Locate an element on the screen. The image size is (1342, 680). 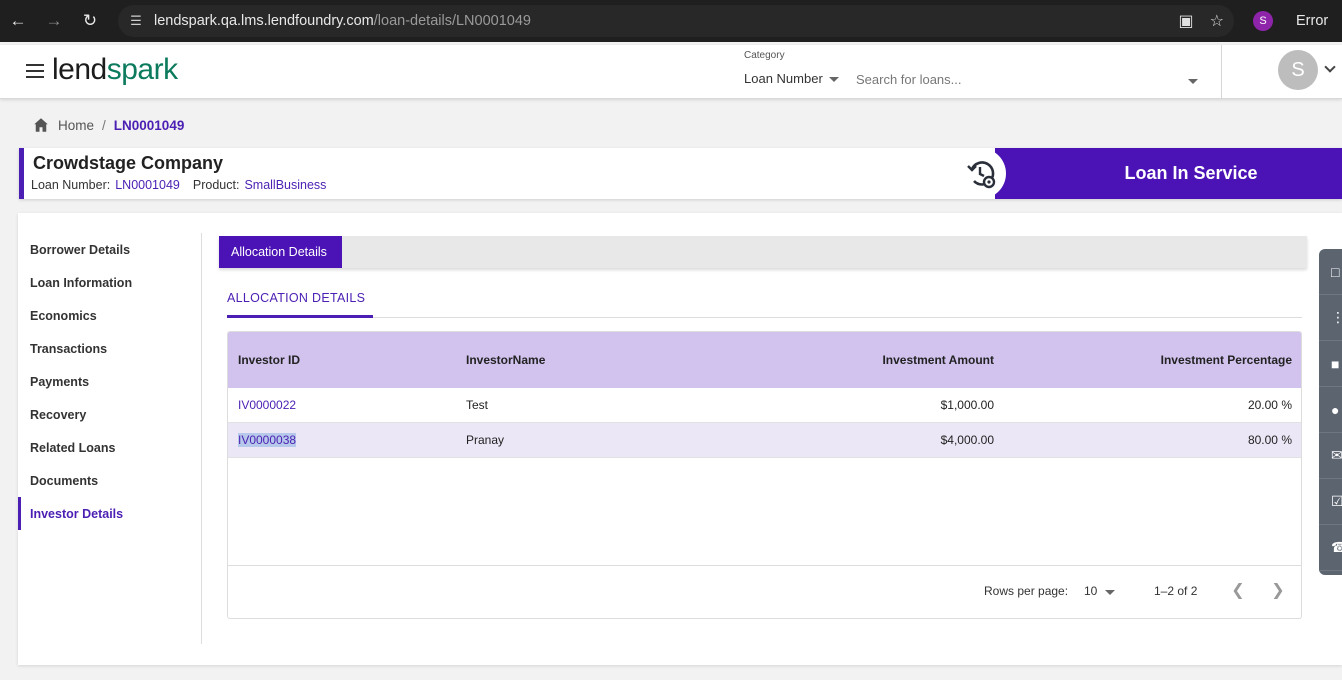
investor-id-link: IV0000038 is located at coordinates (267, 440).